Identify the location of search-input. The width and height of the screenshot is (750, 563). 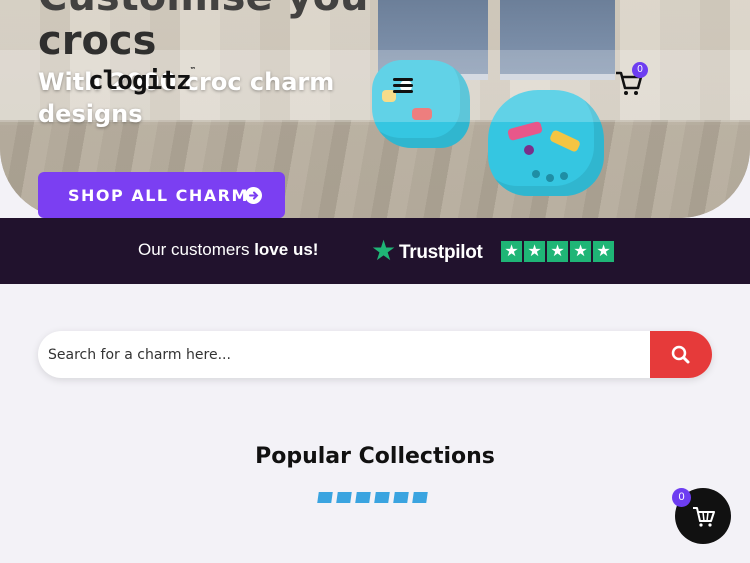
(344, 354).